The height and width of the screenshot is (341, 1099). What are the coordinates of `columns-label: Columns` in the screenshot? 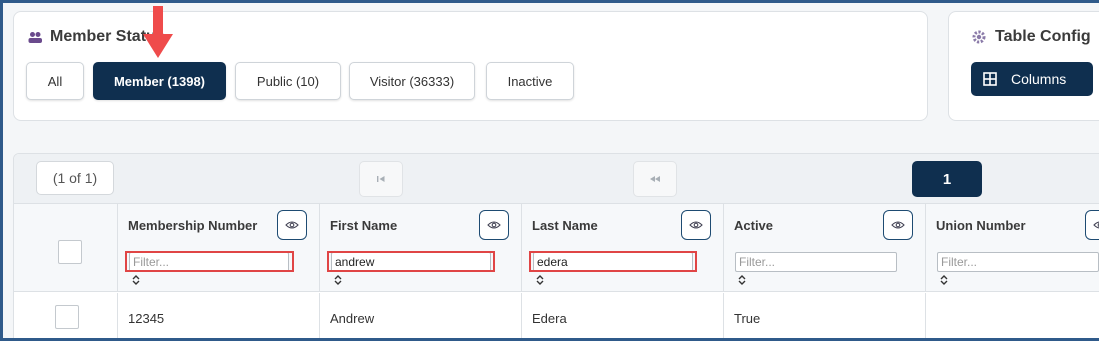 It's located at (1039, 79).